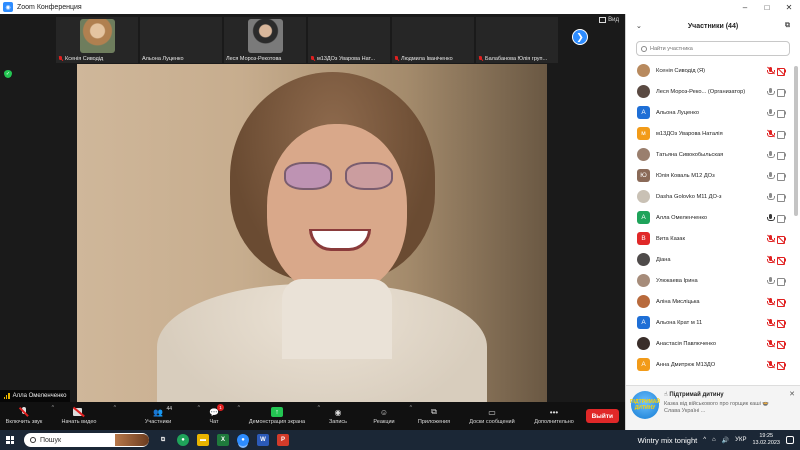 The image size is (800, 450). I want to click on participant-row: Ю Юлія Коваль М12 ДОз, so click(708, 175).